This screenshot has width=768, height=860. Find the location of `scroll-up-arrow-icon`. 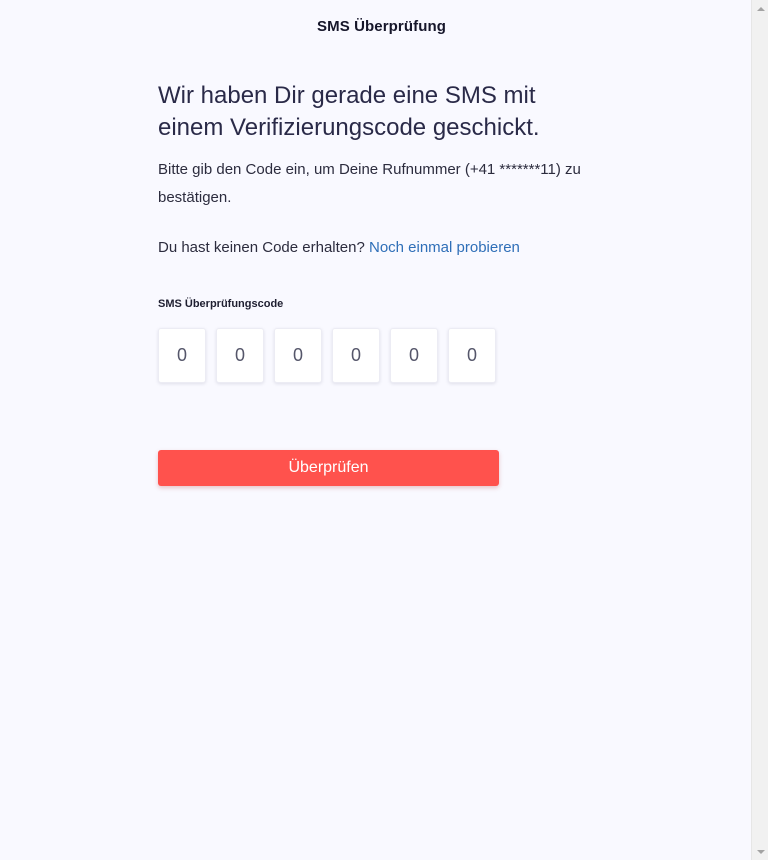

scroll-up-arrow-icon is located at coordinates (760, 8).